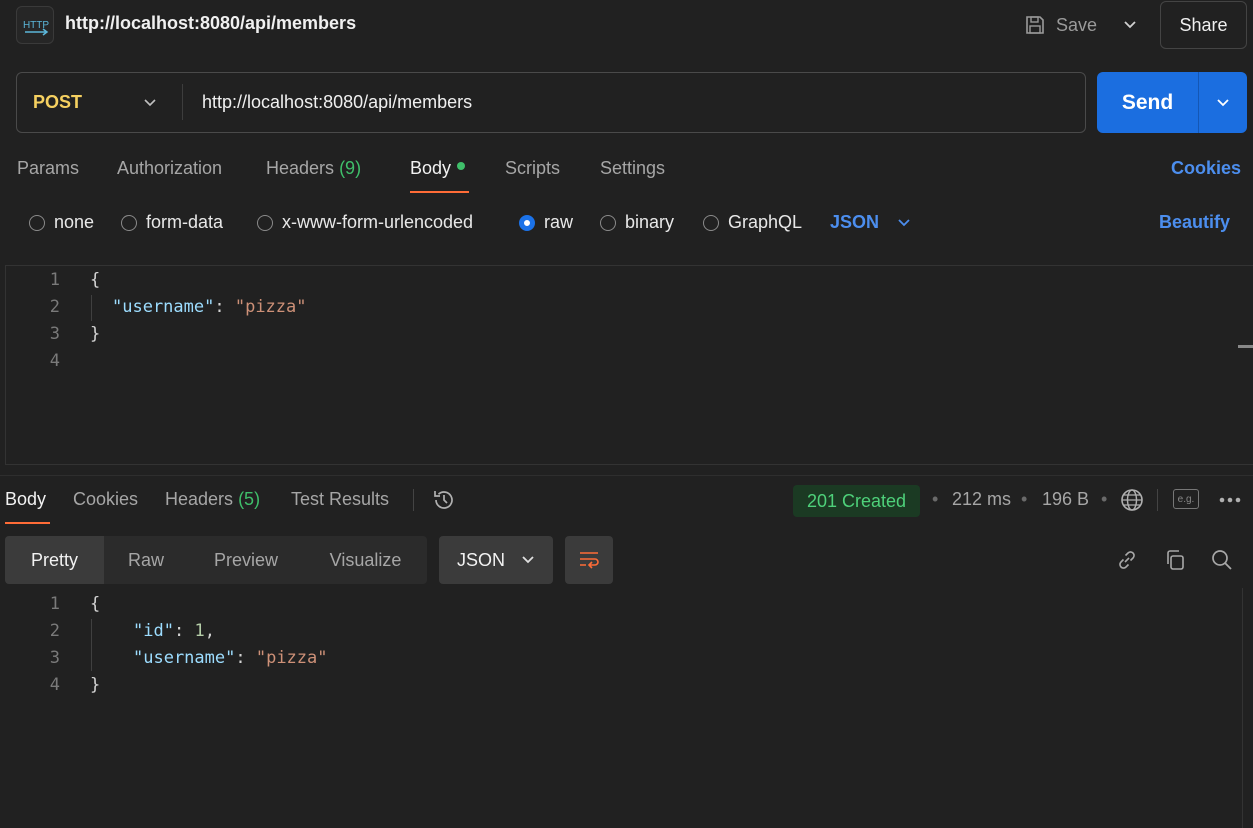 The height and width of the screenshot is (828, 1253). What do you see at coordinates (1147, 102) in the screenshot?
I see `send-button: Send` at bounding box center [1147, 102].